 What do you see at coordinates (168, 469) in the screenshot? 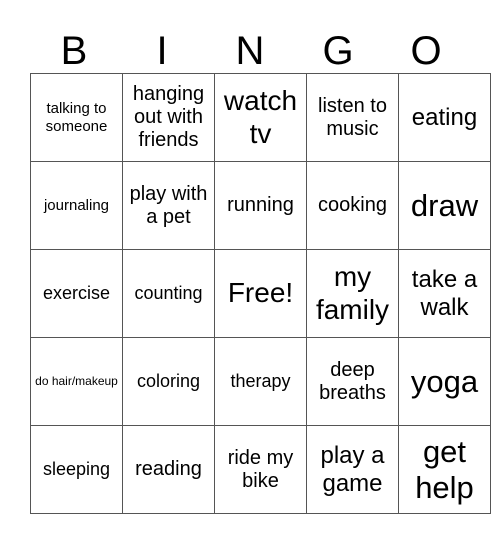
I see `bingo-cell: reading` at bounding box center [168, 469].